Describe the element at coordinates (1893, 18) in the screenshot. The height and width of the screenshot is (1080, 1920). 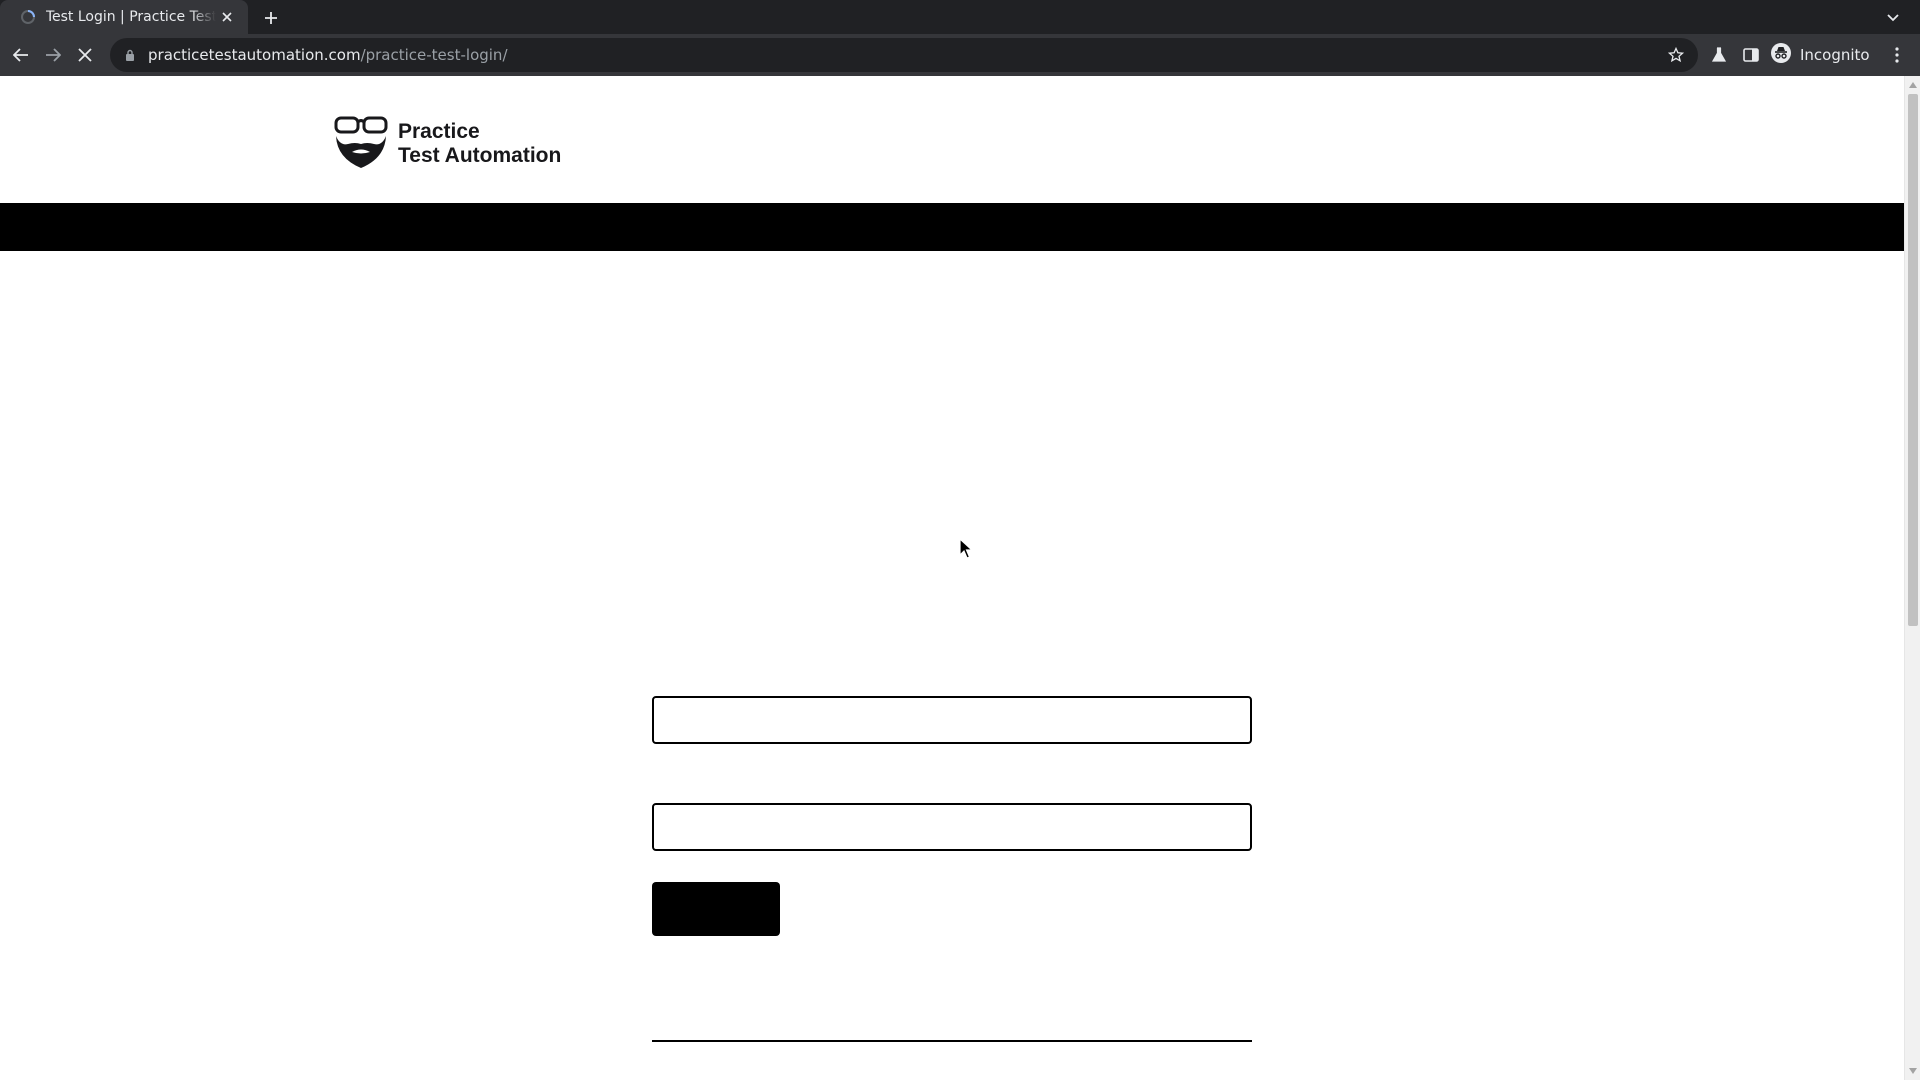
I see `tab-search-chevron-icon` at that location.